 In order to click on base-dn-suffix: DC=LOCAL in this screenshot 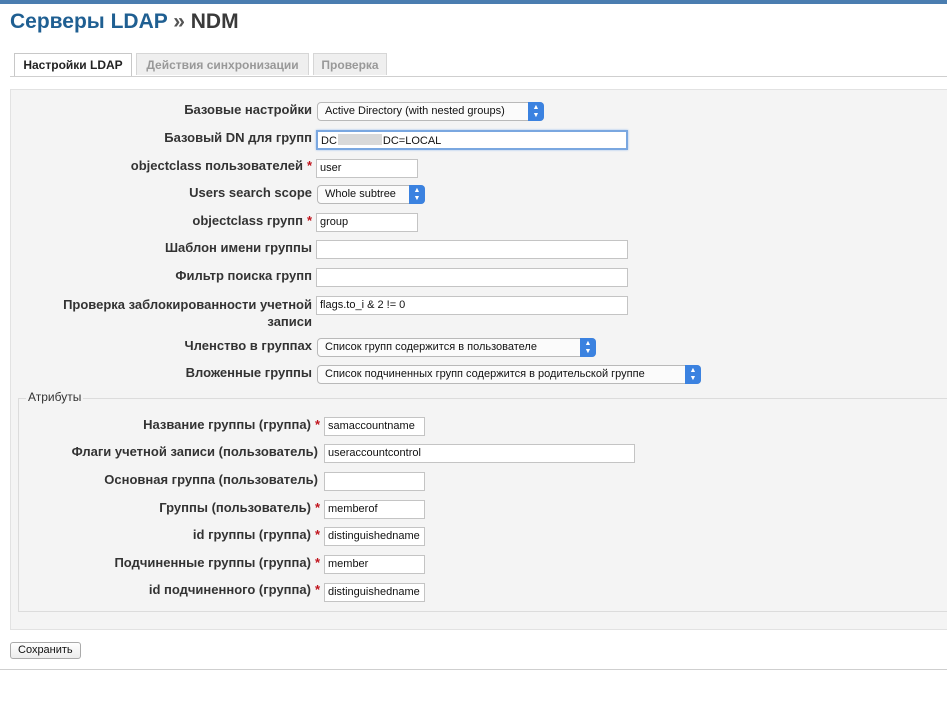, I will do `click(412, 141)`.